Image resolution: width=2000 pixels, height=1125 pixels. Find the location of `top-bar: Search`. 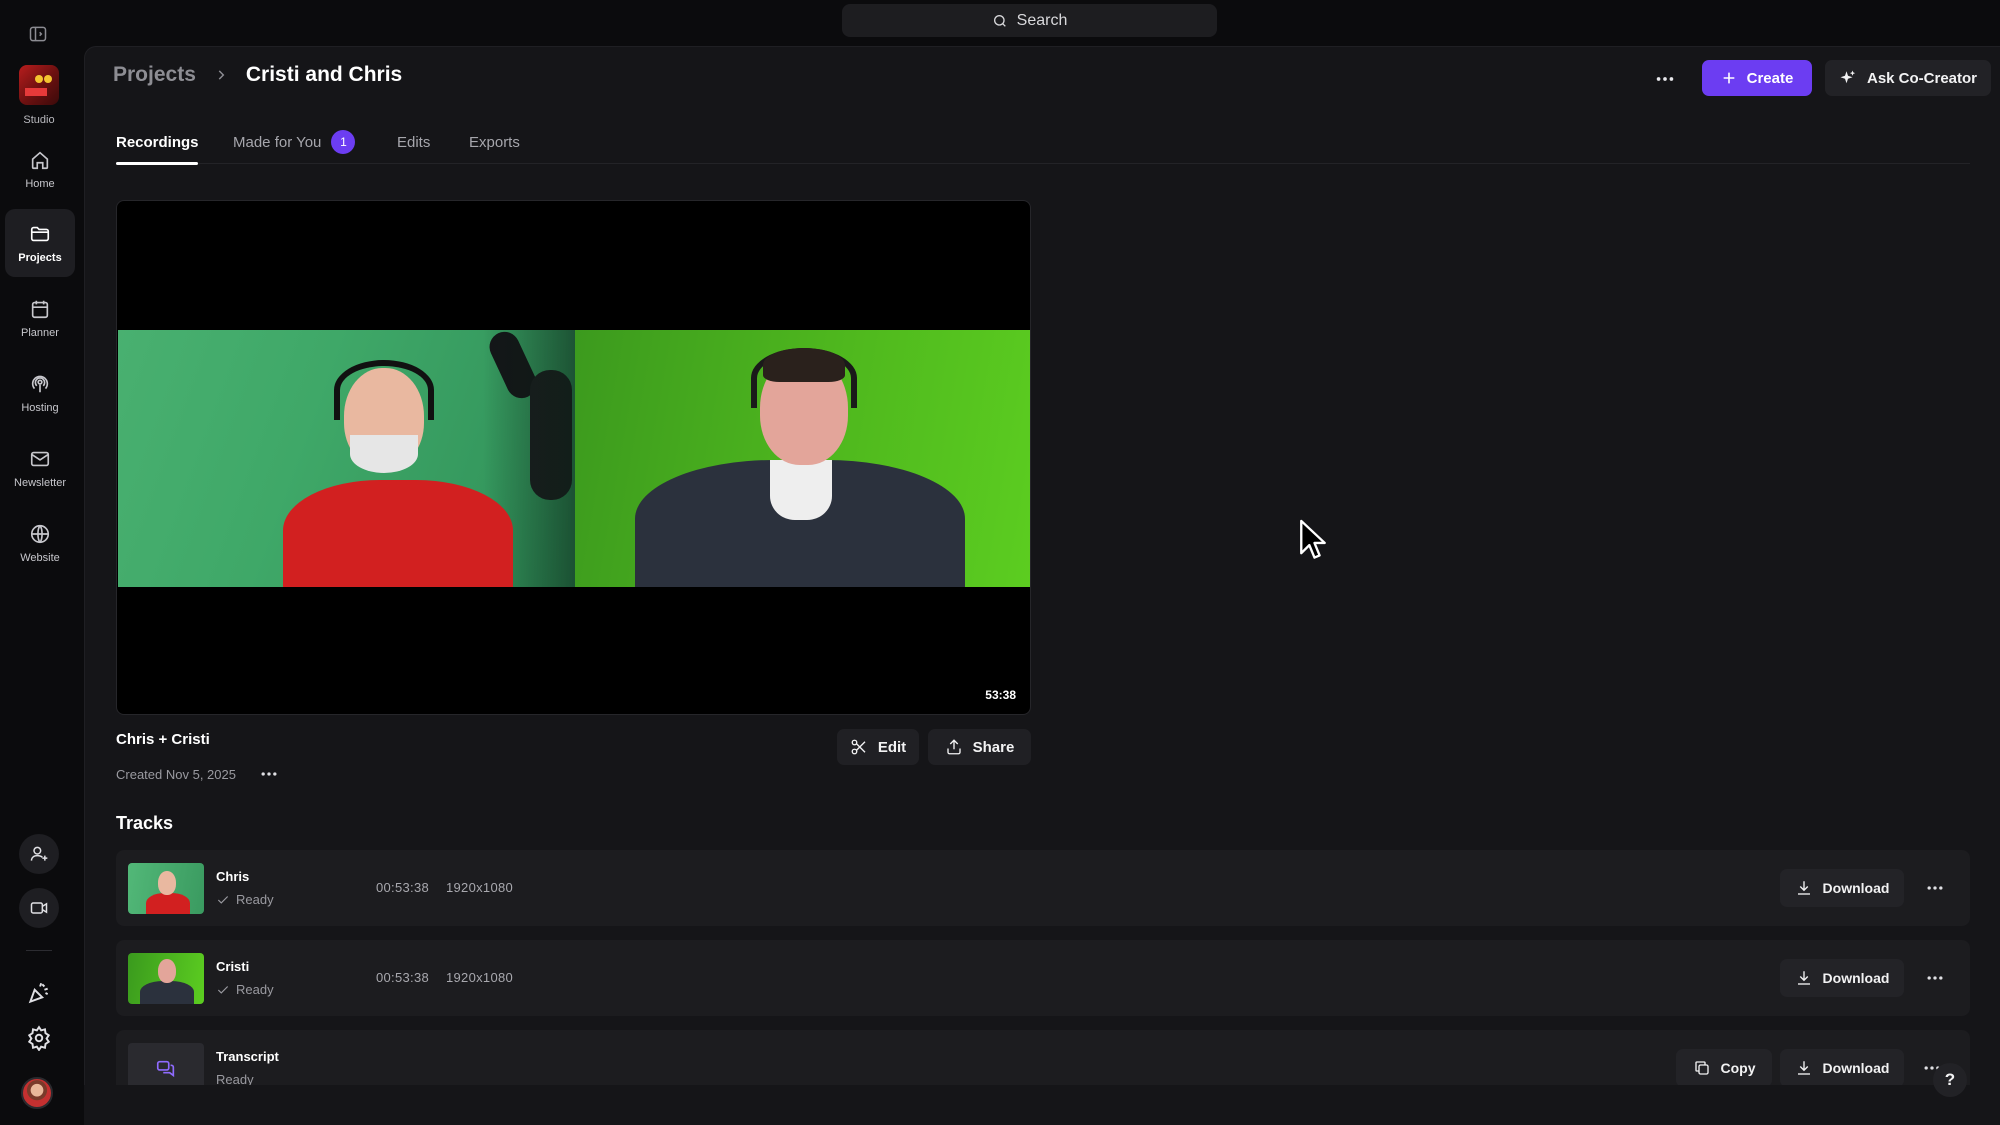

top-bar: Search is located at coordinates (1000, 23).